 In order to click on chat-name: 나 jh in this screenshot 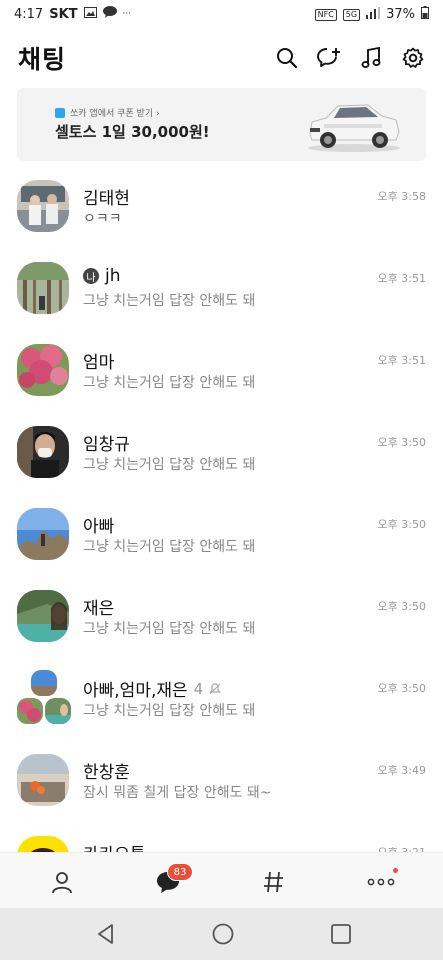, I will do `click(102, 276)`.